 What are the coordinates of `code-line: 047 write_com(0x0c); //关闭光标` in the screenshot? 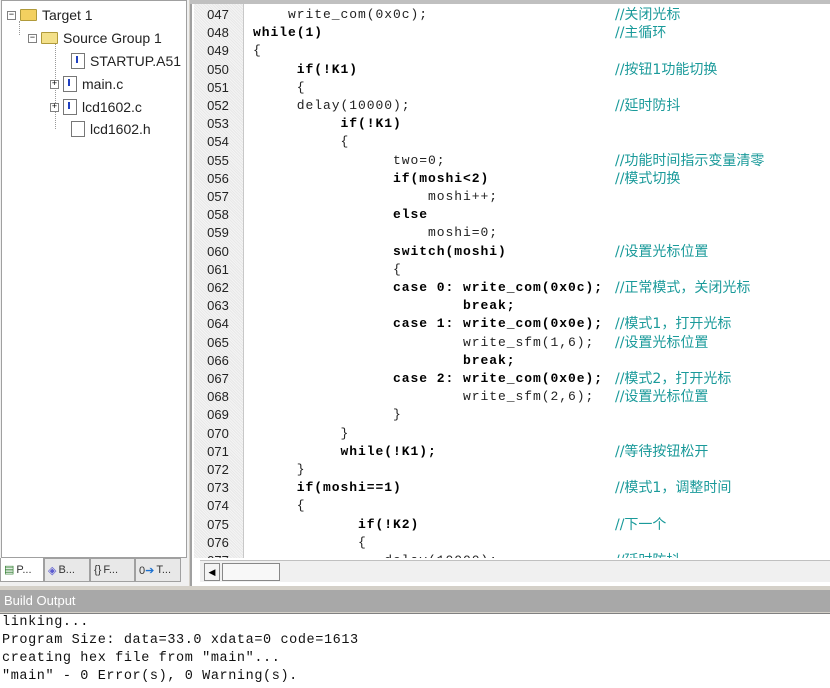 It's located at (511, 15).